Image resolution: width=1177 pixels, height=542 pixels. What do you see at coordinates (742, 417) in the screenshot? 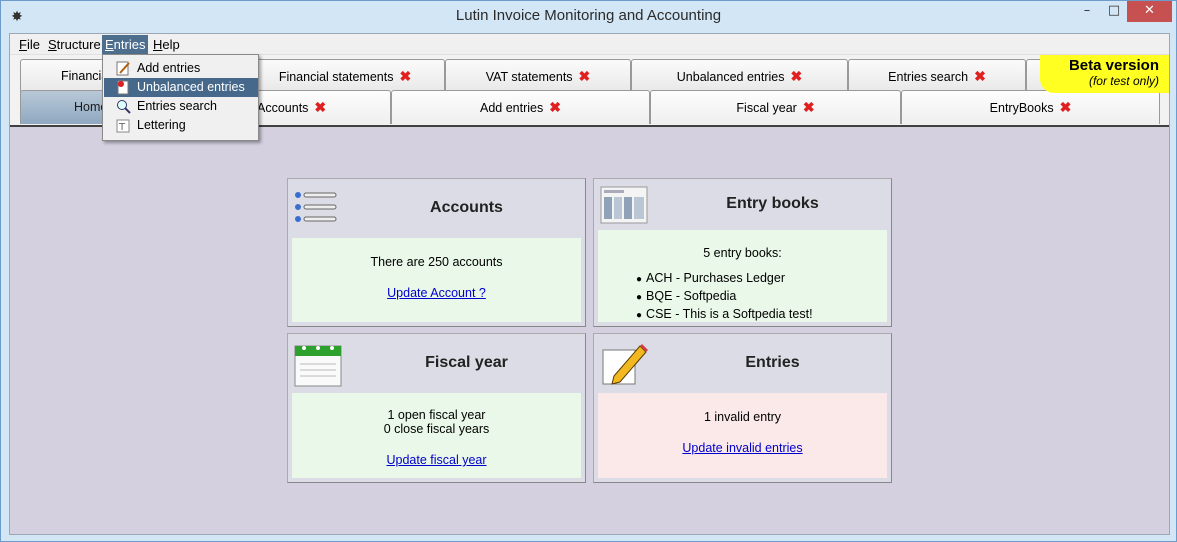
I see `invalid-entries-count: 1 invalid entry` at bounding box center [742, 417].